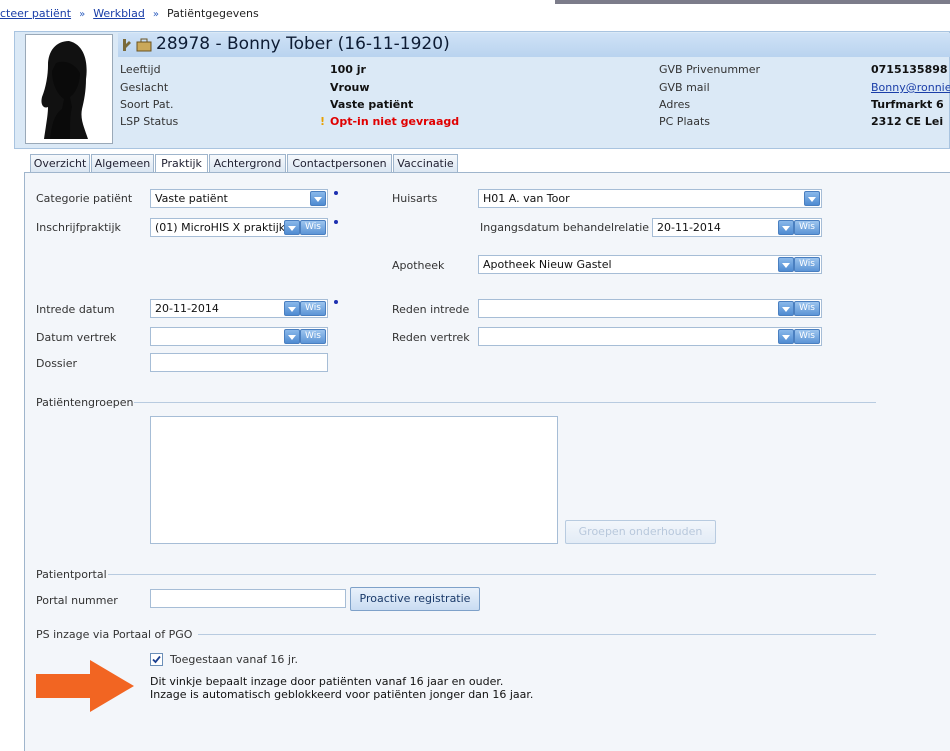 This screenshot has width=950, height=751. Describe the element at coordinates (348, 69) in the screenshot. I see `leeftijd-value: 100 jr` at that location.